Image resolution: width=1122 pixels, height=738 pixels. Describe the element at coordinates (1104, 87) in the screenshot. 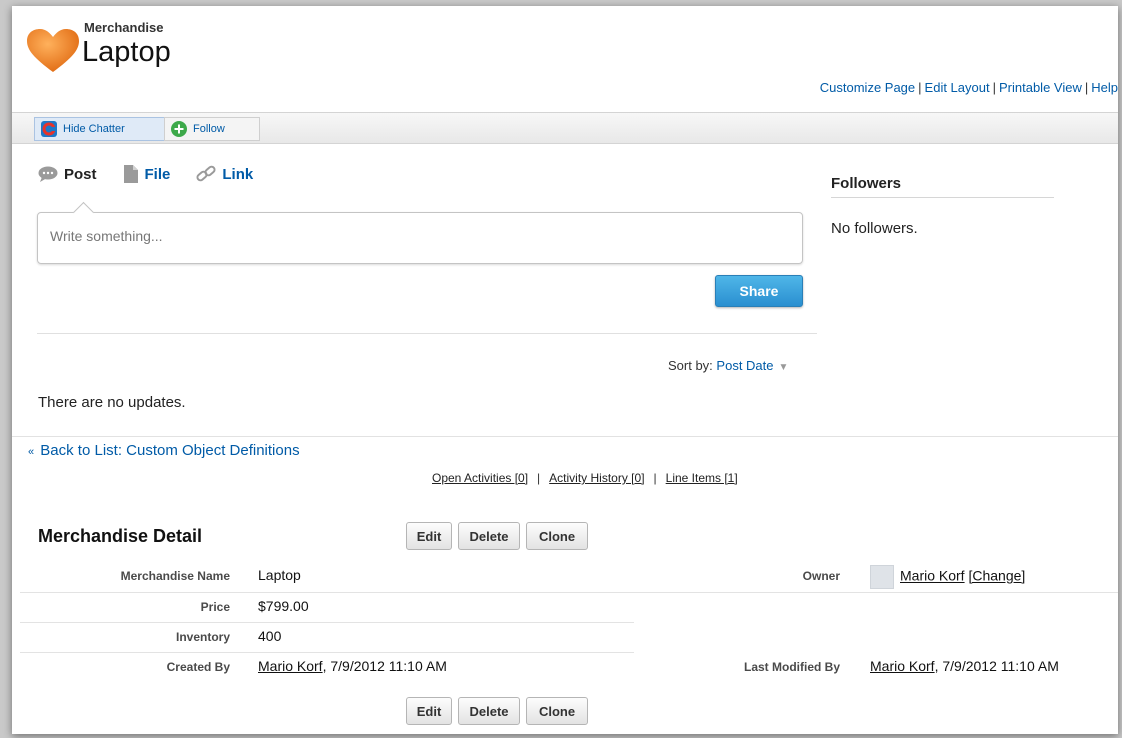

I see `help-link: Help` at that location.